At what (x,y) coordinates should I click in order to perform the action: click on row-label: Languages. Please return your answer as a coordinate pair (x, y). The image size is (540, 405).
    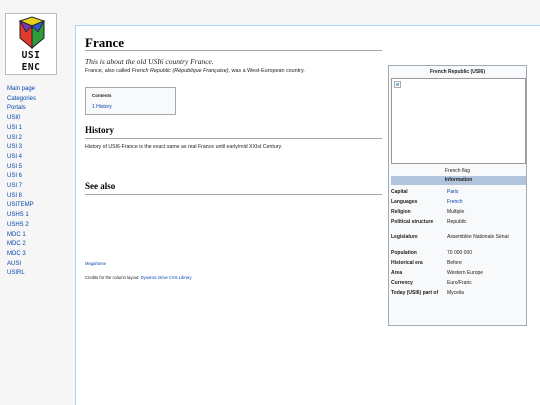
    Looking at the image, I should click on (404, 202).